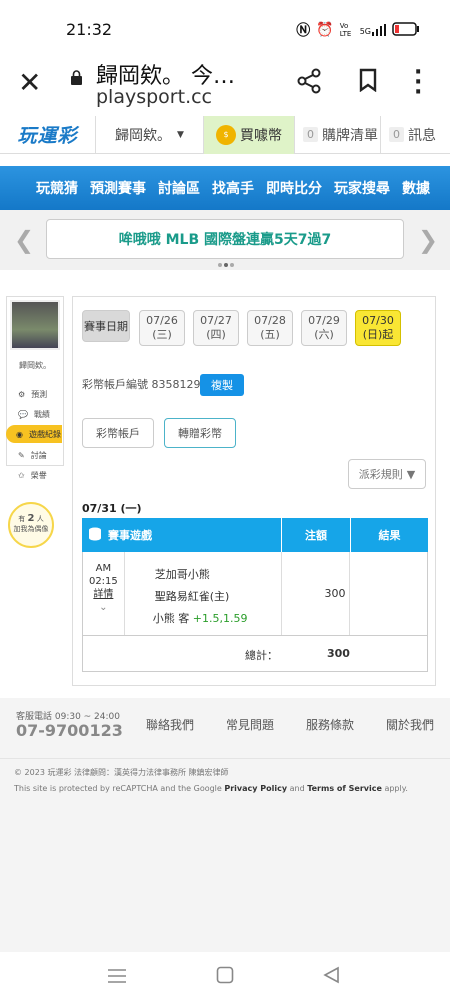  Describe the element at coordinates (373, 30) in the screenshot. I see `5g-signal-icon: 5G` at that location.